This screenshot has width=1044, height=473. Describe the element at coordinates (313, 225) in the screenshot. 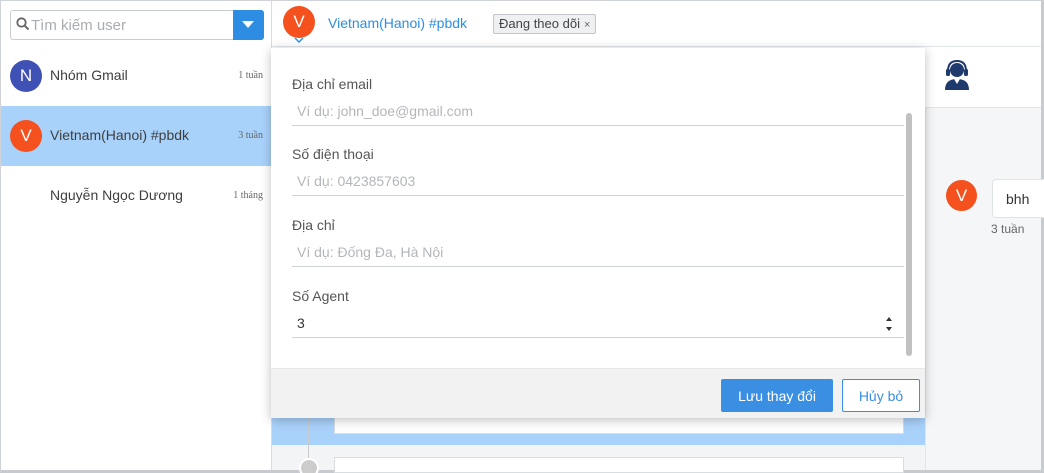

I see `address-label: Địa chỉ` at that location.